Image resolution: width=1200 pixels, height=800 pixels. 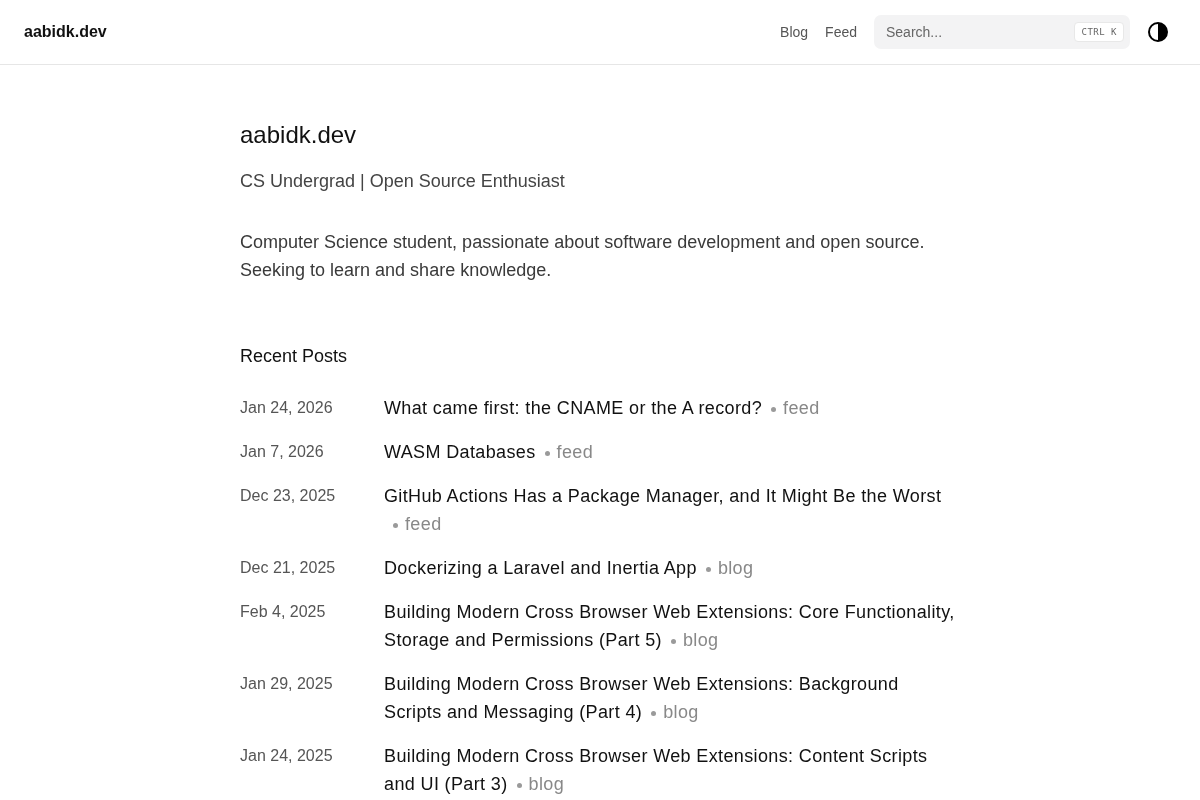 I want to click on contrast-icon, so click(x=1158, y=32).